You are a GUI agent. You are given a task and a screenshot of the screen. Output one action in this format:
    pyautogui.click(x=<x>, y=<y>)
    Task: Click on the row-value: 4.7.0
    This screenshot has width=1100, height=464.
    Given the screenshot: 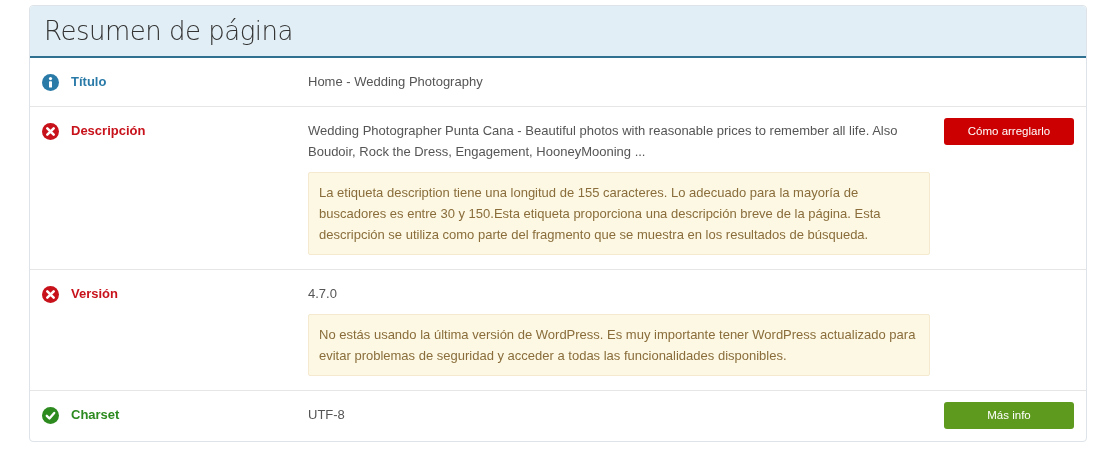 What is the action you would take?
    pyautogui.click(x=323, y=294)
    